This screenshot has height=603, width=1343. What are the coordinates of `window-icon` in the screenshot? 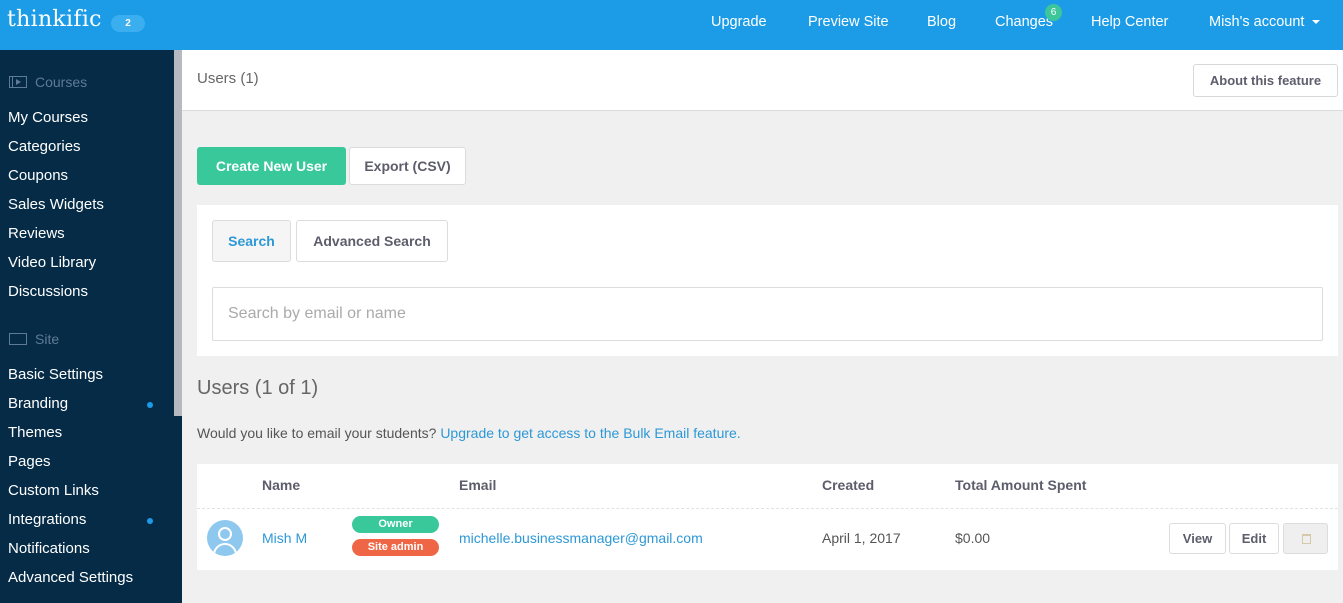 It's located at (18, 339).